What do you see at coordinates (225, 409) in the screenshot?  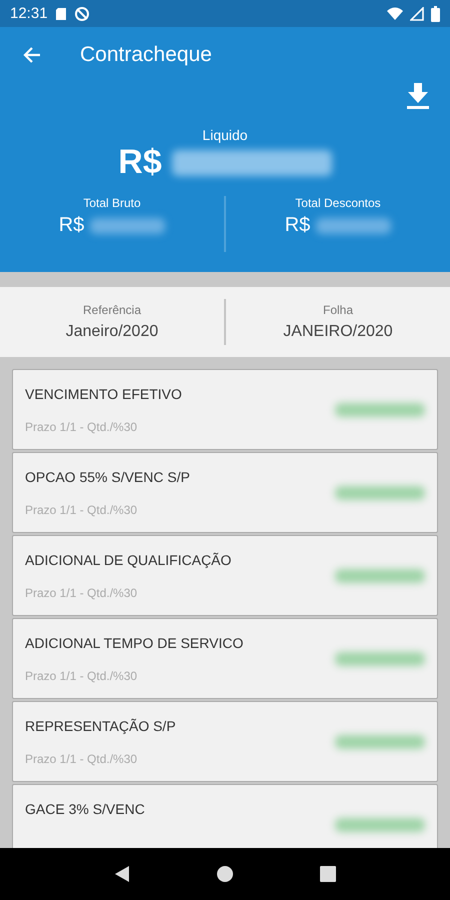 I see `payslip-item-card: VENCIMENTO EFETIVO Prazo 1/1 - Qtd./%30` at bounding box center [225, 409].